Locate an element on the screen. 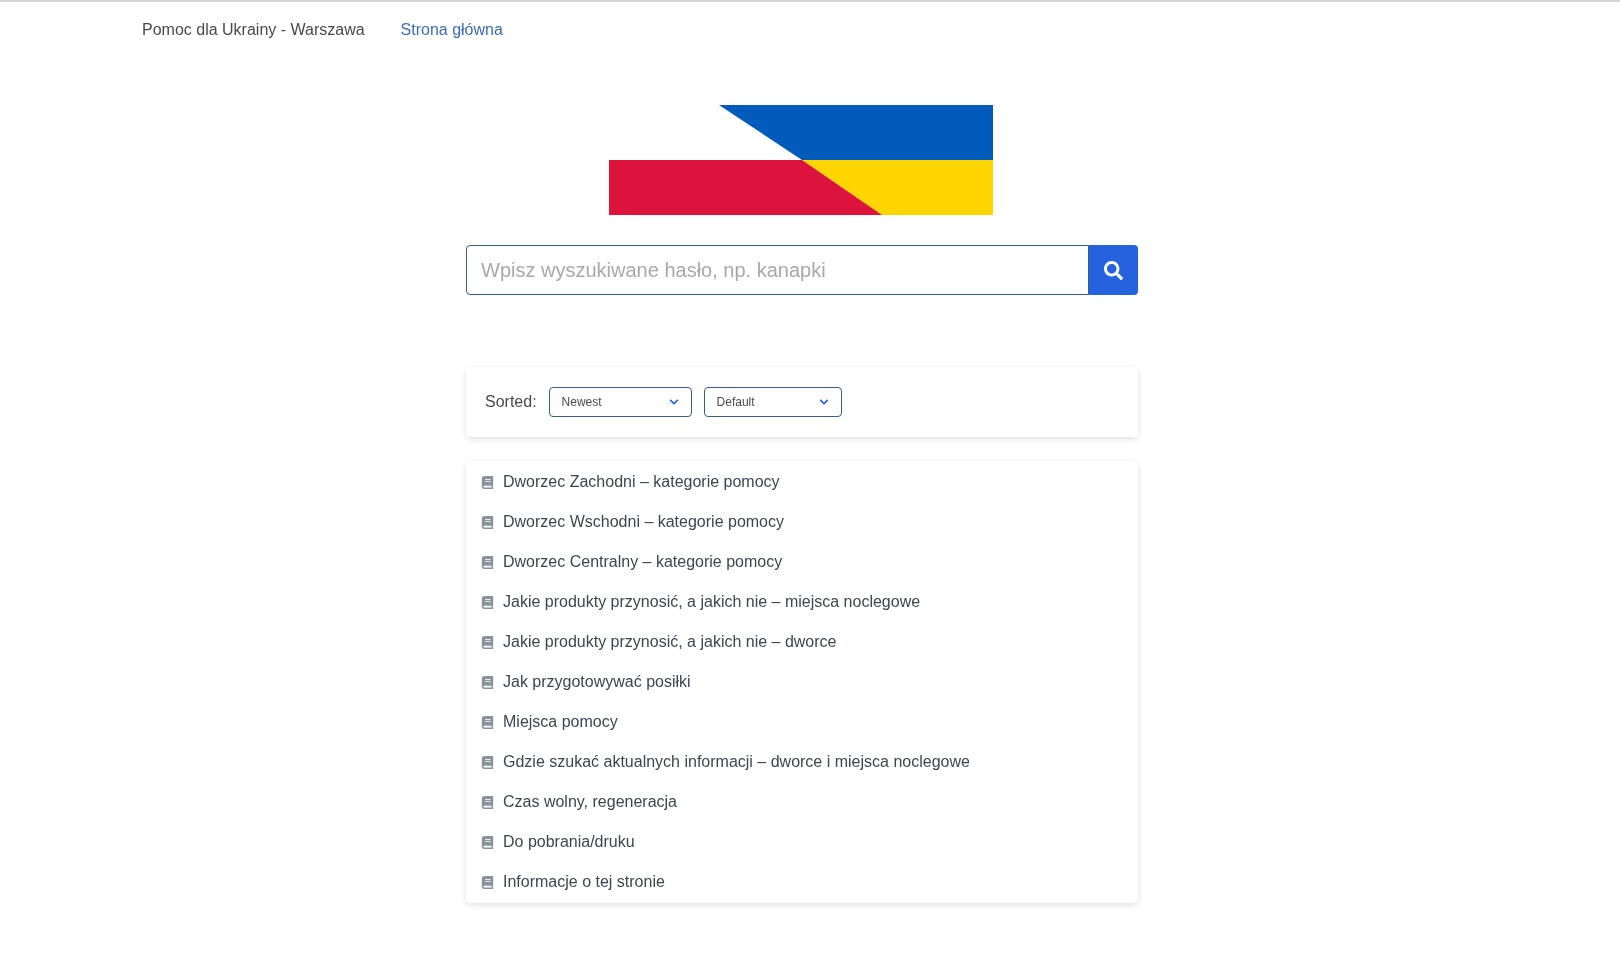 The image size is (1620, 958). article-link: Informacje o tej stronie is located at coordinates (584, 882).